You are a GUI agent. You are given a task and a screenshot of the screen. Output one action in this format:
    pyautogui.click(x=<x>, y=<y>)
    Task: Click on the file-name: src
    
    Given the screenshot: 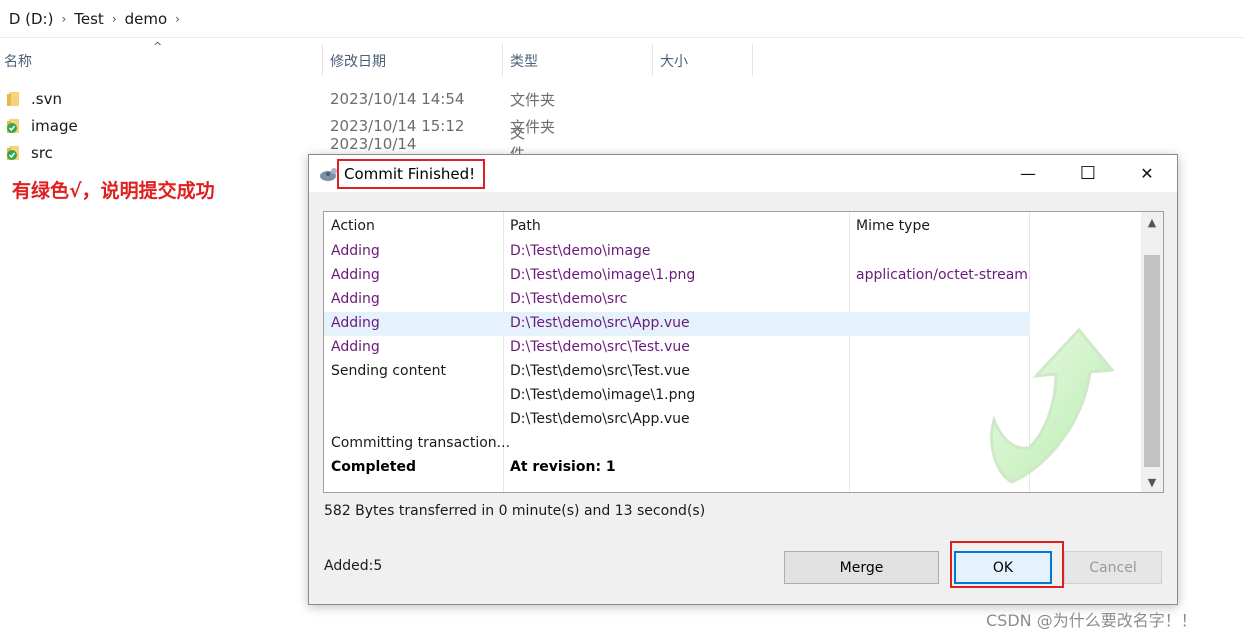 What is the action you would take?
    pyautogui.click(x=42, y=153)
    